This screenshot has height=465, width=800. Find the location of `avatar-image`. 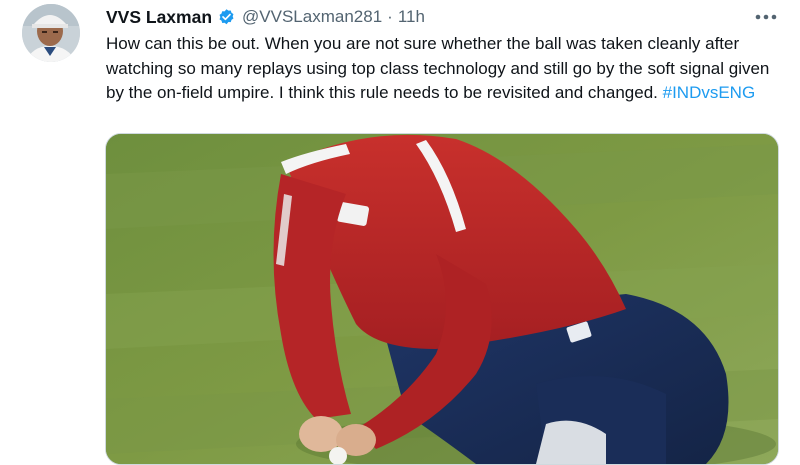

avatar-image is located at coordinates (51, 33).